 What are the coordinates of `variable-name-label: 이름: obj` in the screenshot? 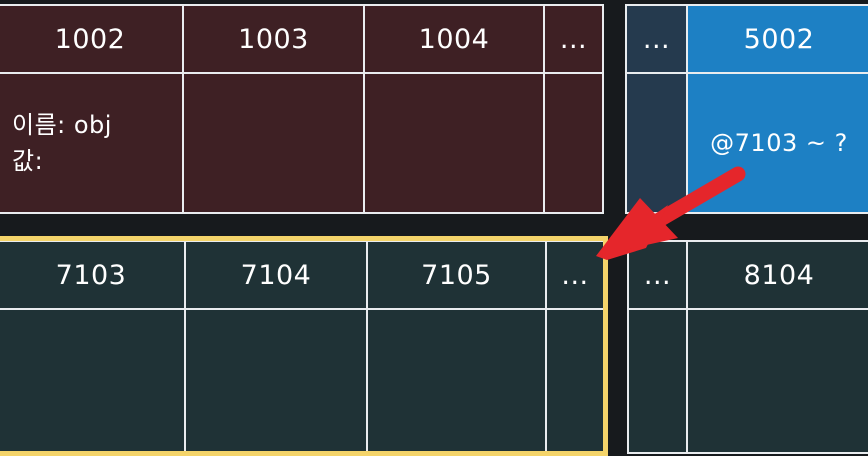 It's located at (62, 125).